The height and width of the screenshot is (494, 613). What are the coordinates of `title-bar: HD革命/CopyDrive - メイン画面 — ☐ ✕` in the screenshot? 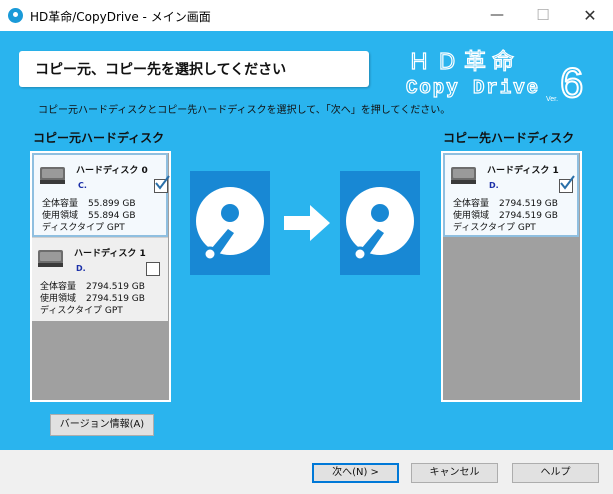 It's located at (306, 16).